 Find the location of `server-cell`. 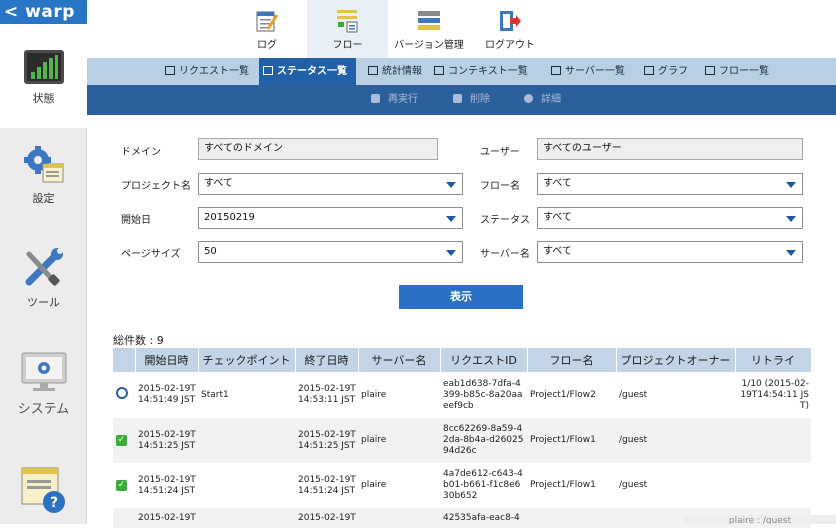

server-cell is located at coordinates (399, 518).